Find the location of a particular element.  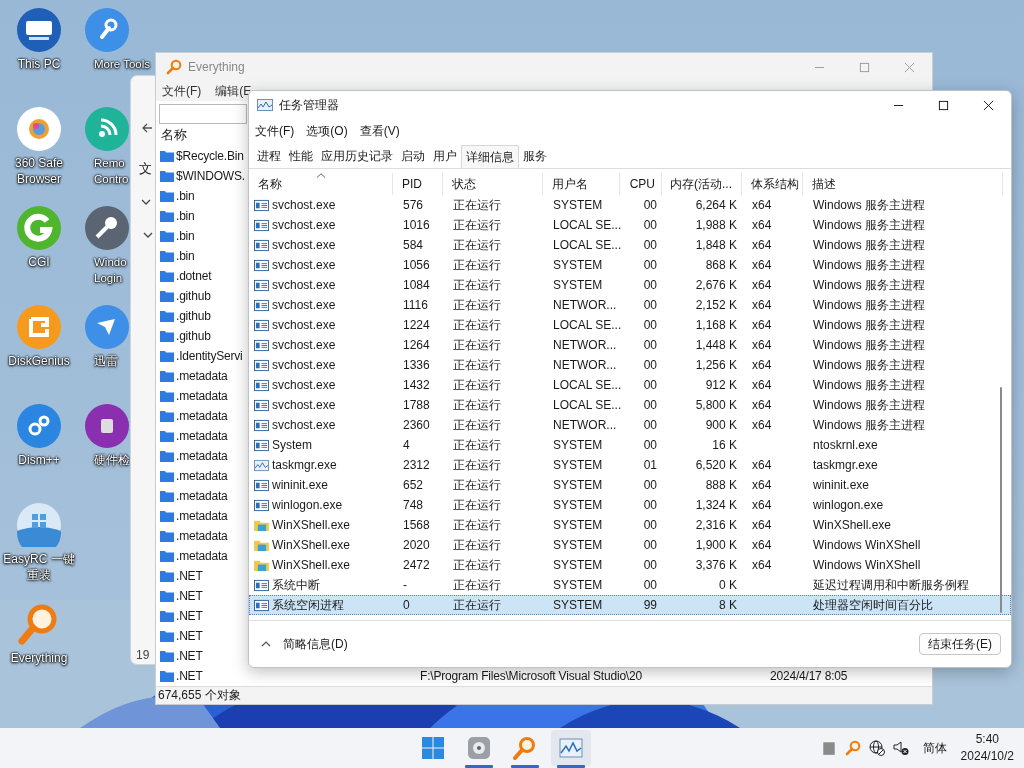

chart-window-icon is located at coordinates (261, 465).